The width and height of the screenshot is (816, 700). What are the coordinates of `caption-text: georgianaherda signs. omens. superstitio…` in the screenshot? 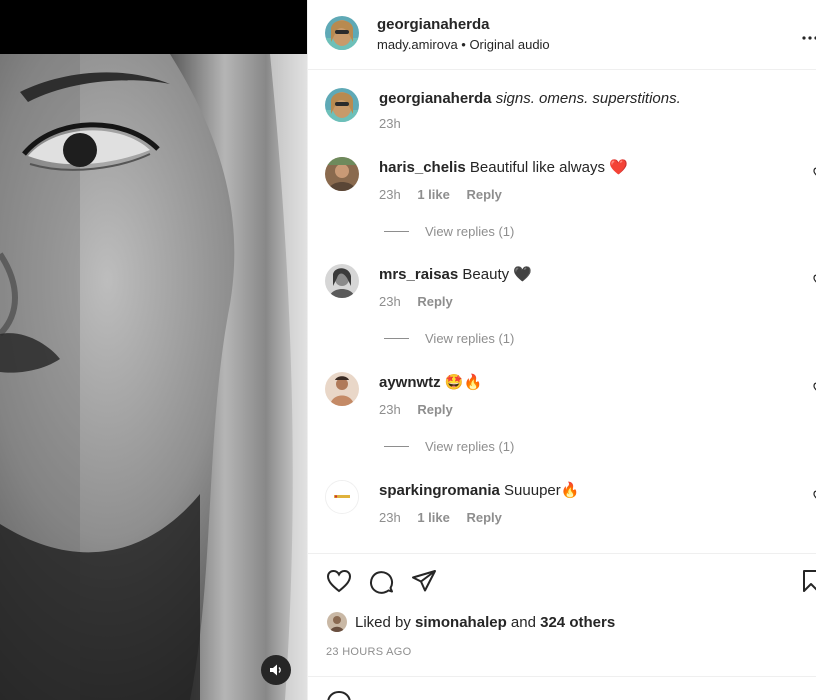 It's located at (530, 99).